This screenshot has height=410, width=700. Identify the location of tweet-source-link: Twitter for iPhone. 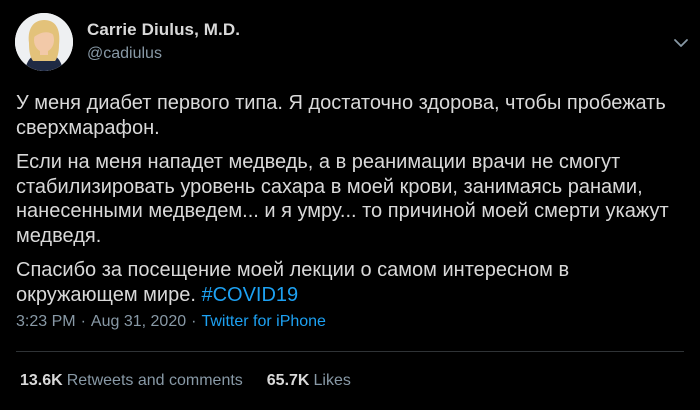
(263, 321).